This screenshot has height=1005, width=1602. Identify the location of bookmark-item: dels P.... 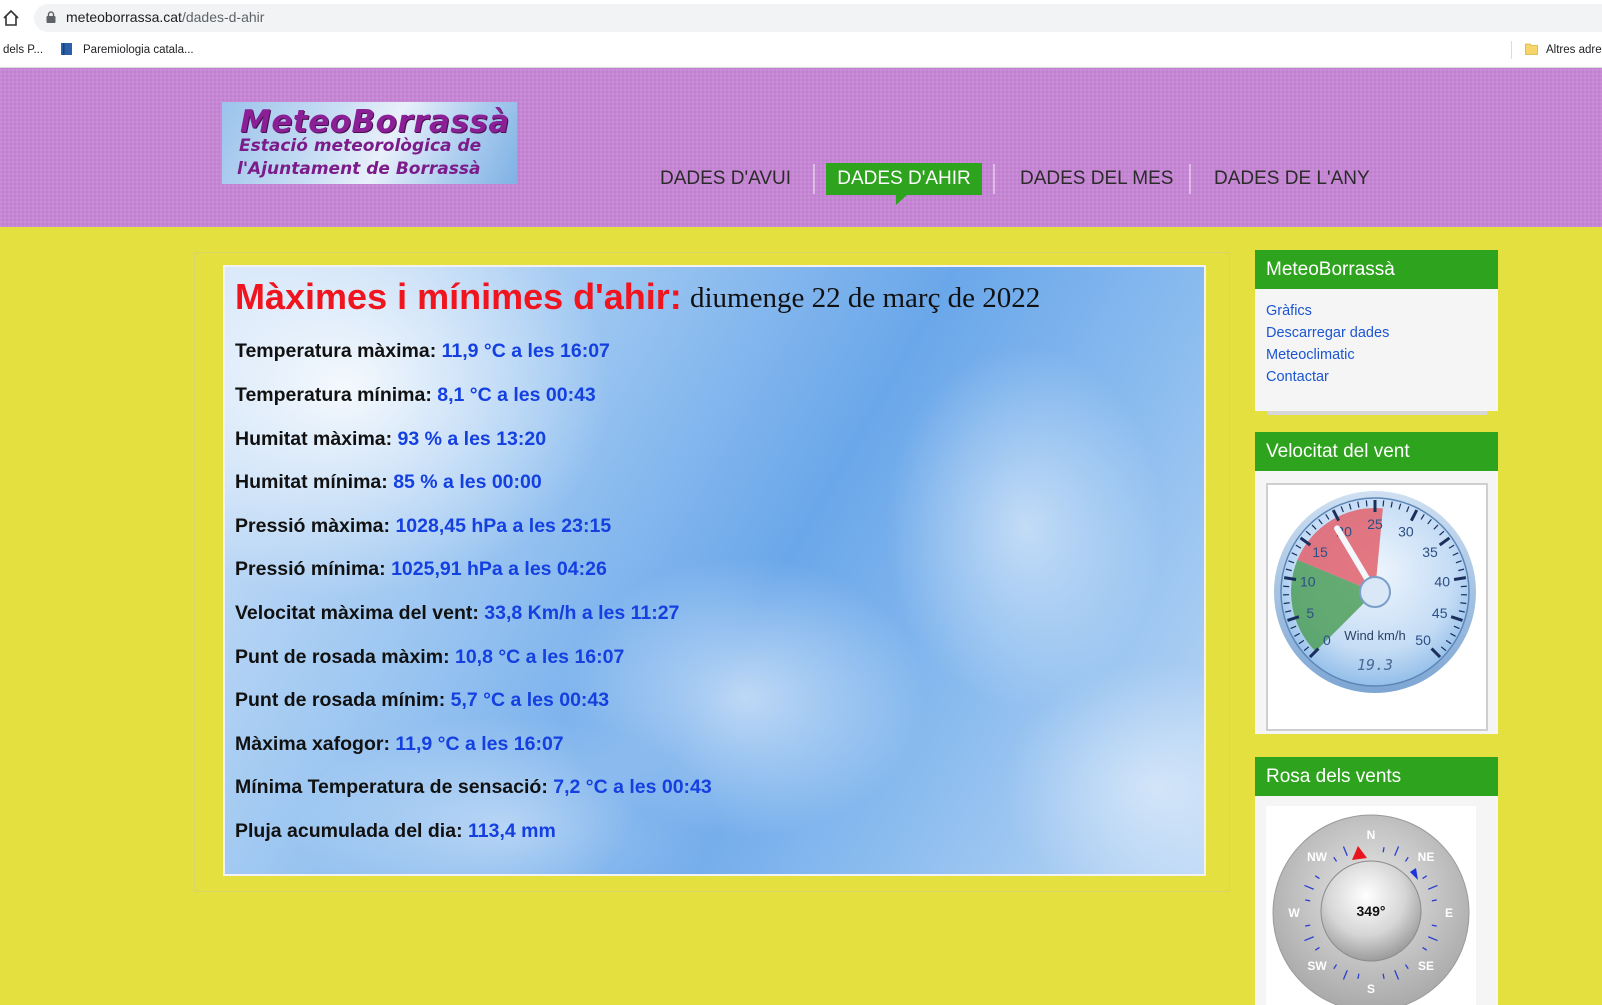
(23, 50).